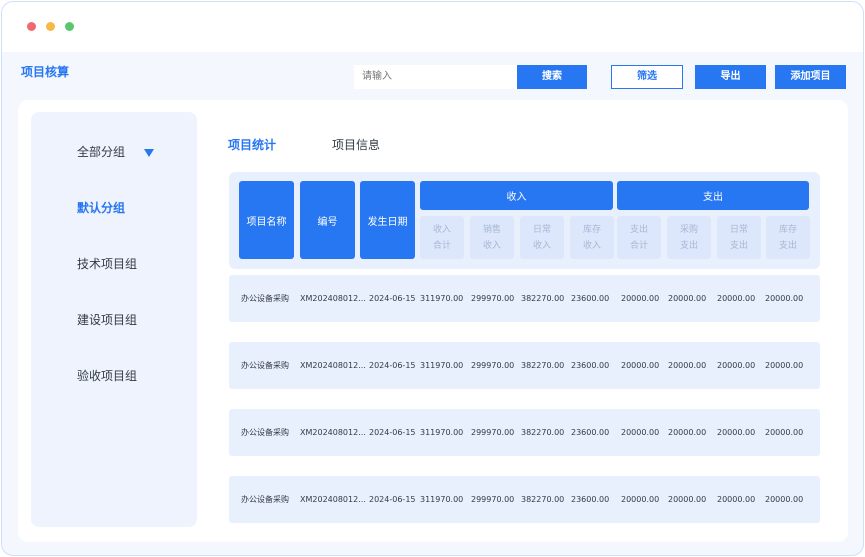 This screenshot has height=557, width=865. Describe the element at coordinates (107, 375) in the screenshot. I see `sidebar-item-accept-group: 验收项目组` at that location.